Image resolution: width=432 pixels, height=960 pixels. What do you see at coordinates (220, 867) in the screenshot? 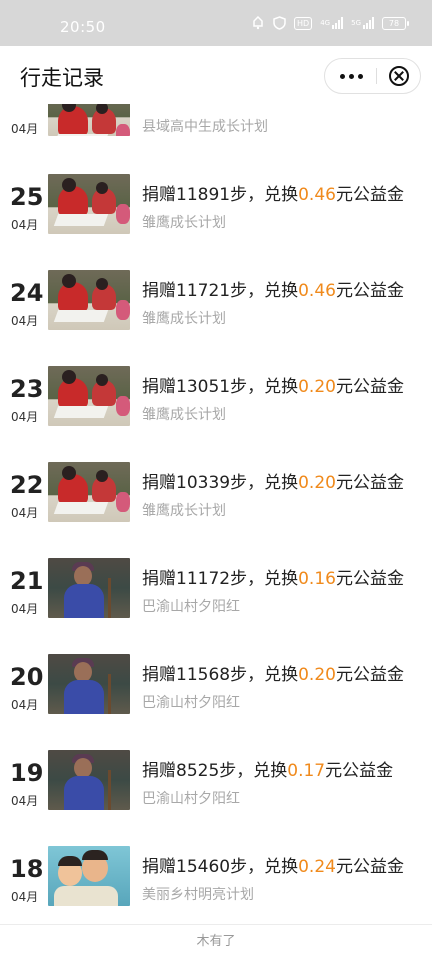
I see `record-steps-text: 捐赠15460步，兑换` at bounding box center [220, 867].